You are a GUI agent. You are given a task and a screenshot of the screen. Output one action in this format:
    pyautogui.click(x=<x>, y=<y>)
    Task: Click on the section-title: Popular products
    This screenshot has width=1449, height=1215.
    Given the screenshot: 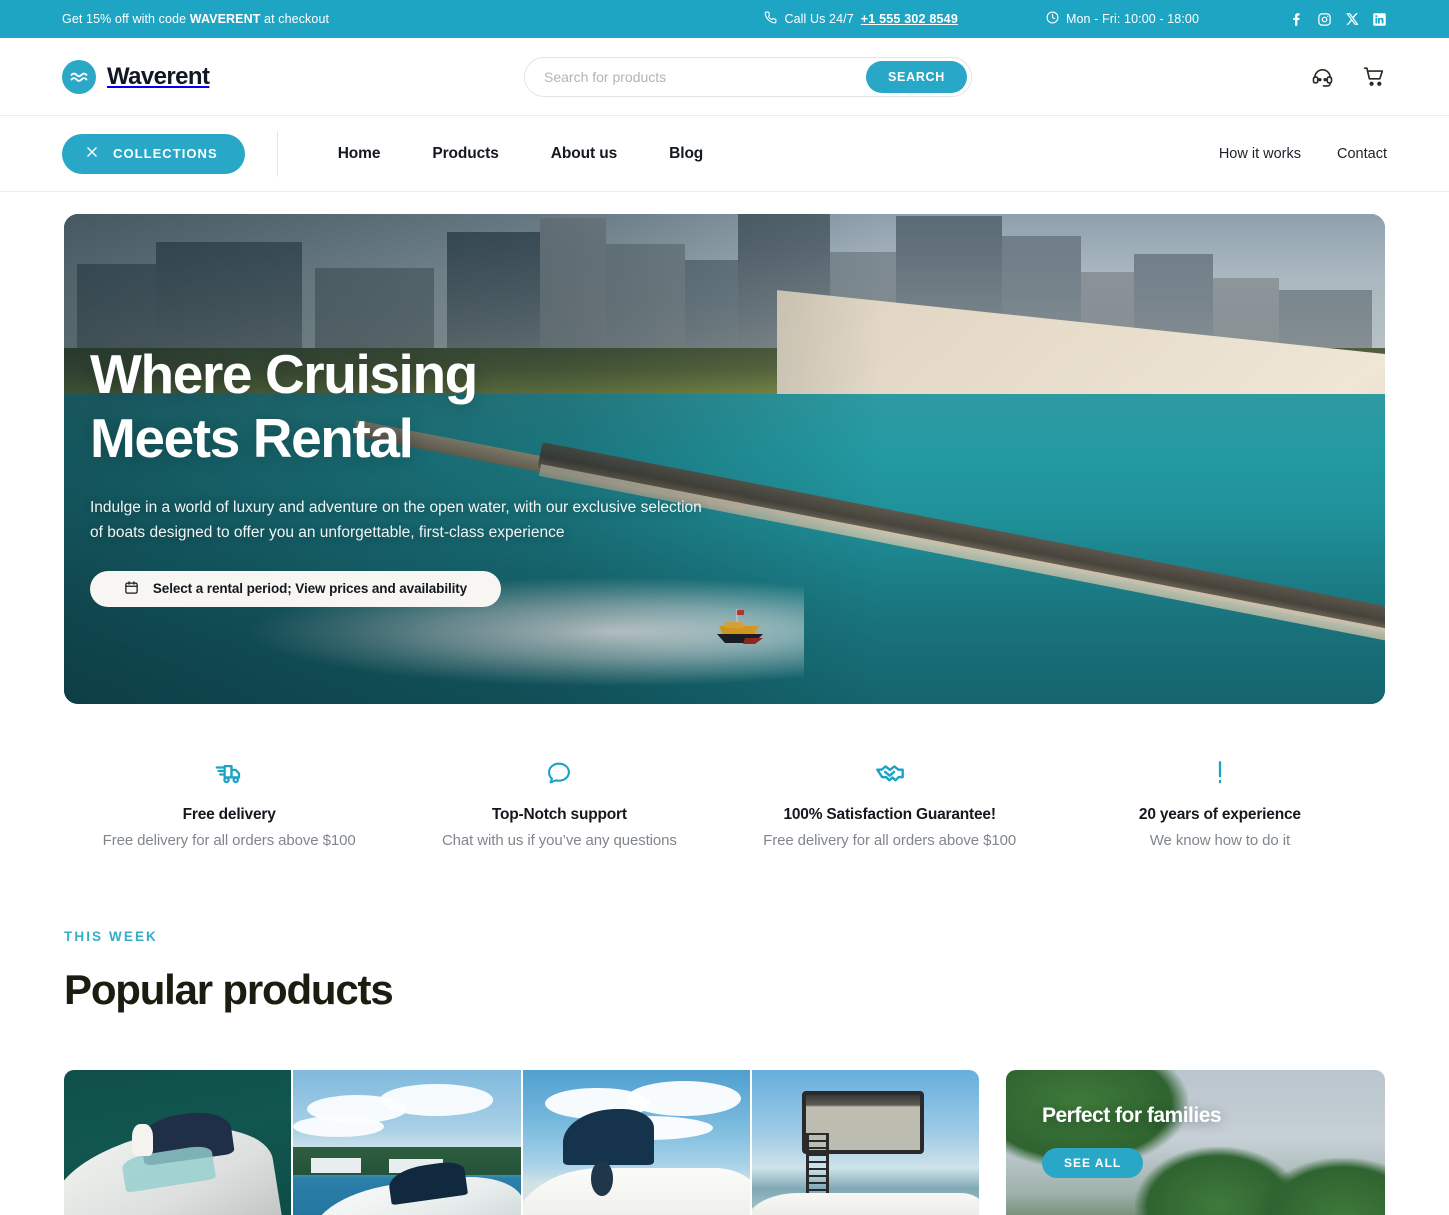 What is the action you would take?
    pyautogui.click(x=229, y=989)
    